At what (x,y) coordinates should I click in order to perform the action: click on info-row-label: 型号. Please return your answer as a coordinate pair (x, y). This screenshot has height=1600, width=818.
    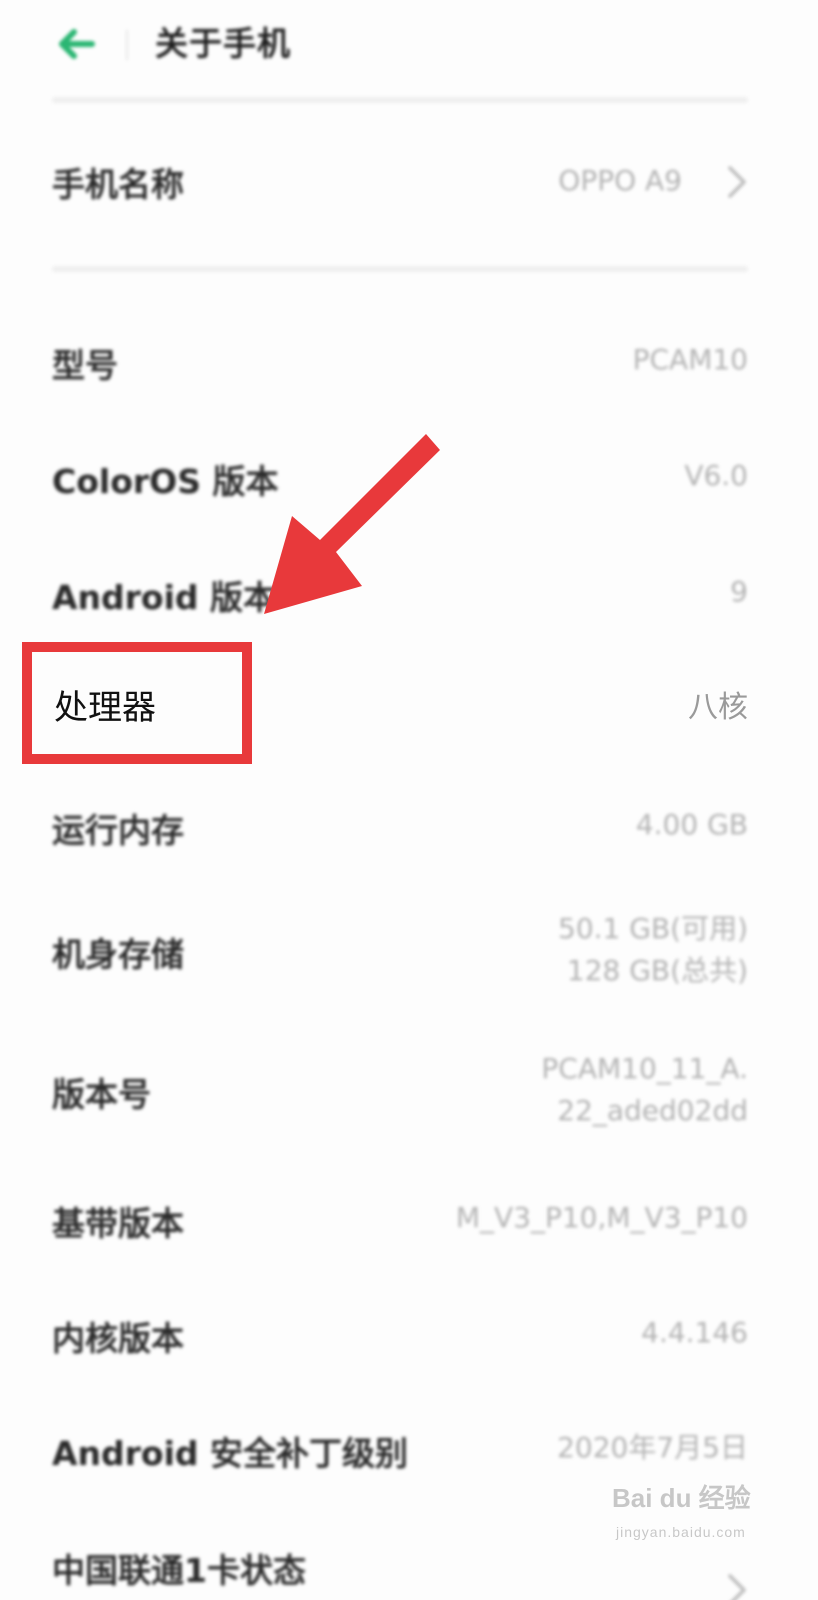
    Looking at the image, I should click on (85, 365).